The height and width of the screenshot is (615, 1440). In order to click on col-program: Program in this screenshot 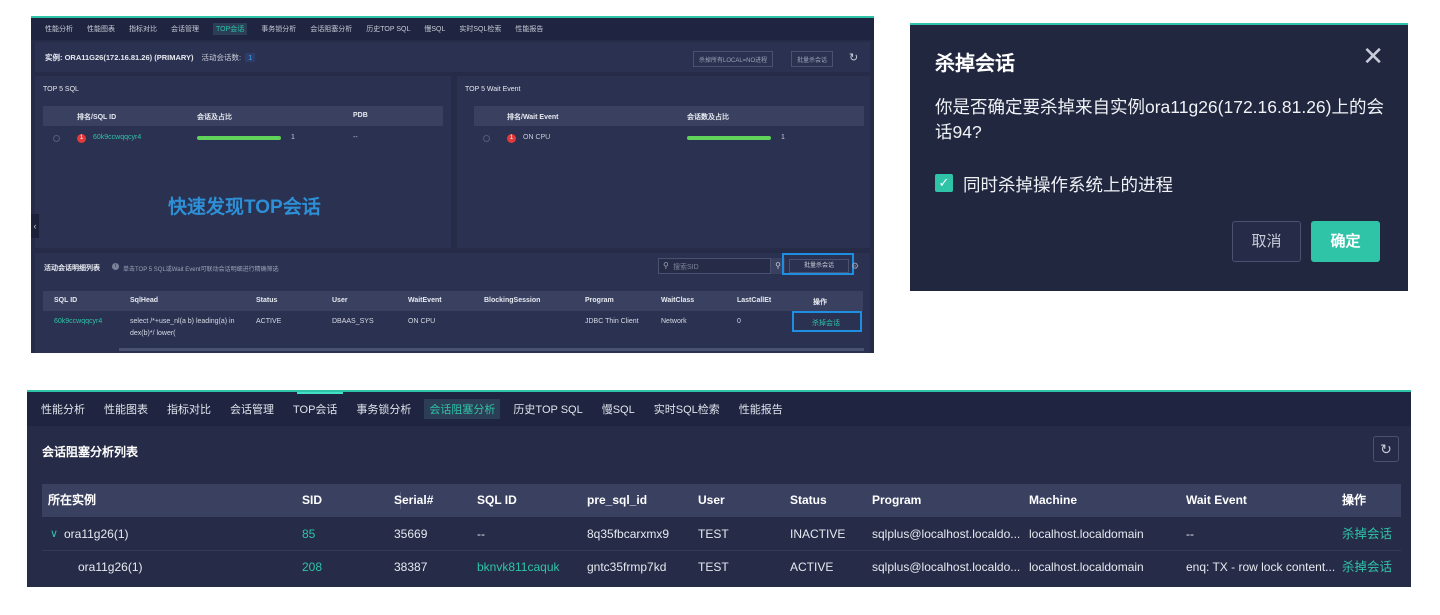, I will do `click(599, 300)`.